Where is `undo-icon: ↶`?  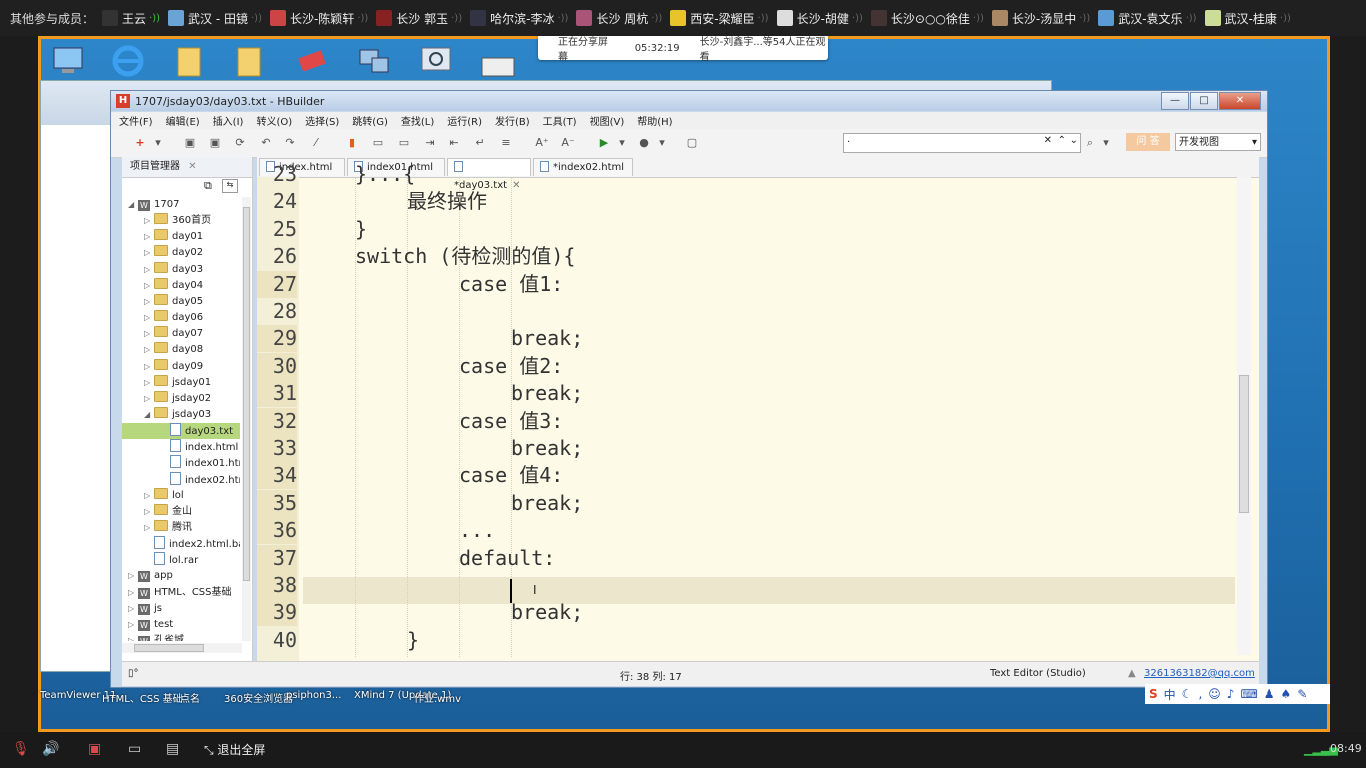 undo-icon: ↶ is located at coordinates (266, 143).